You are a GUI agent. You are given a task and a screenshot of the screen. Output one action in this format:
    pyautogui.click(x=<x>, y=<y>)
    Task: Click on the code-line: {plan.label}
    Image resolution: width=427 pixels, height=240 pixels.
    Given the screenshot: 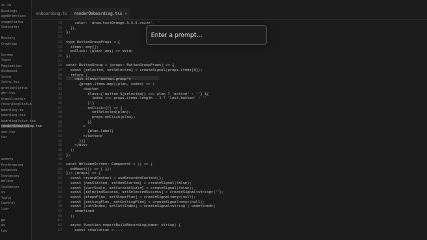 What is the action you would take?
    pyautogui.click(x=90, y=131)
    